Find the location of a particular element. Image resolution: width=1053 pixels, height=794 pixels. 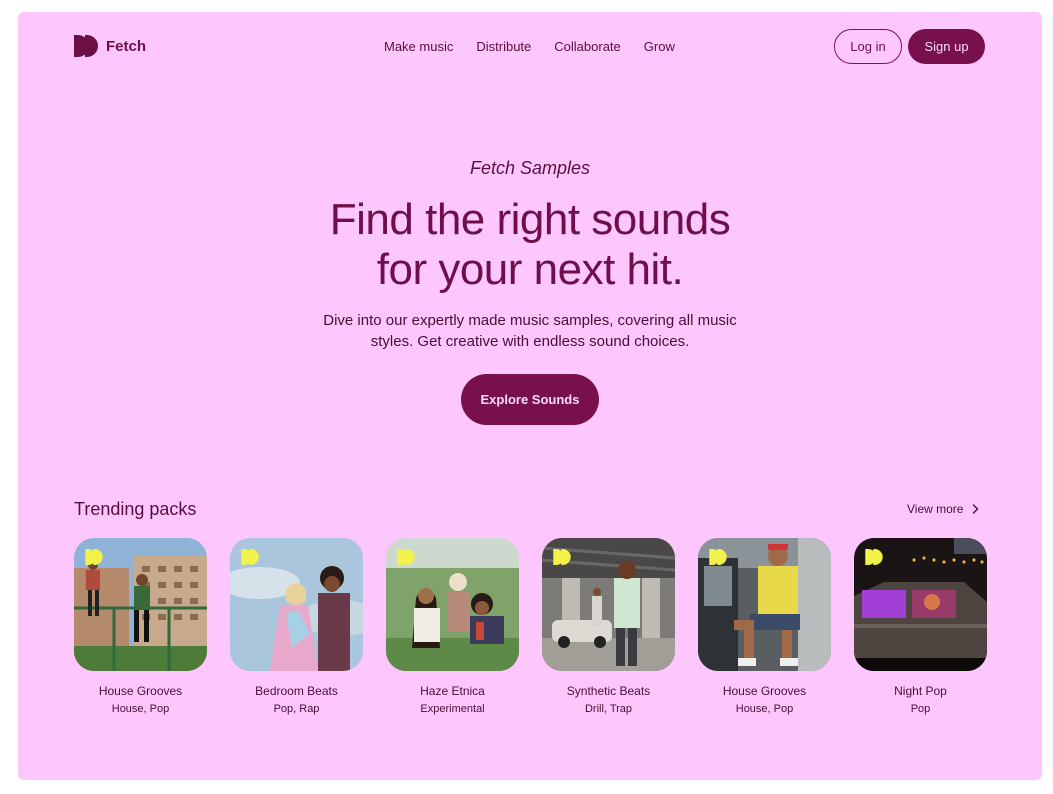

login-button: Log in is located at coordinates (868, 46).